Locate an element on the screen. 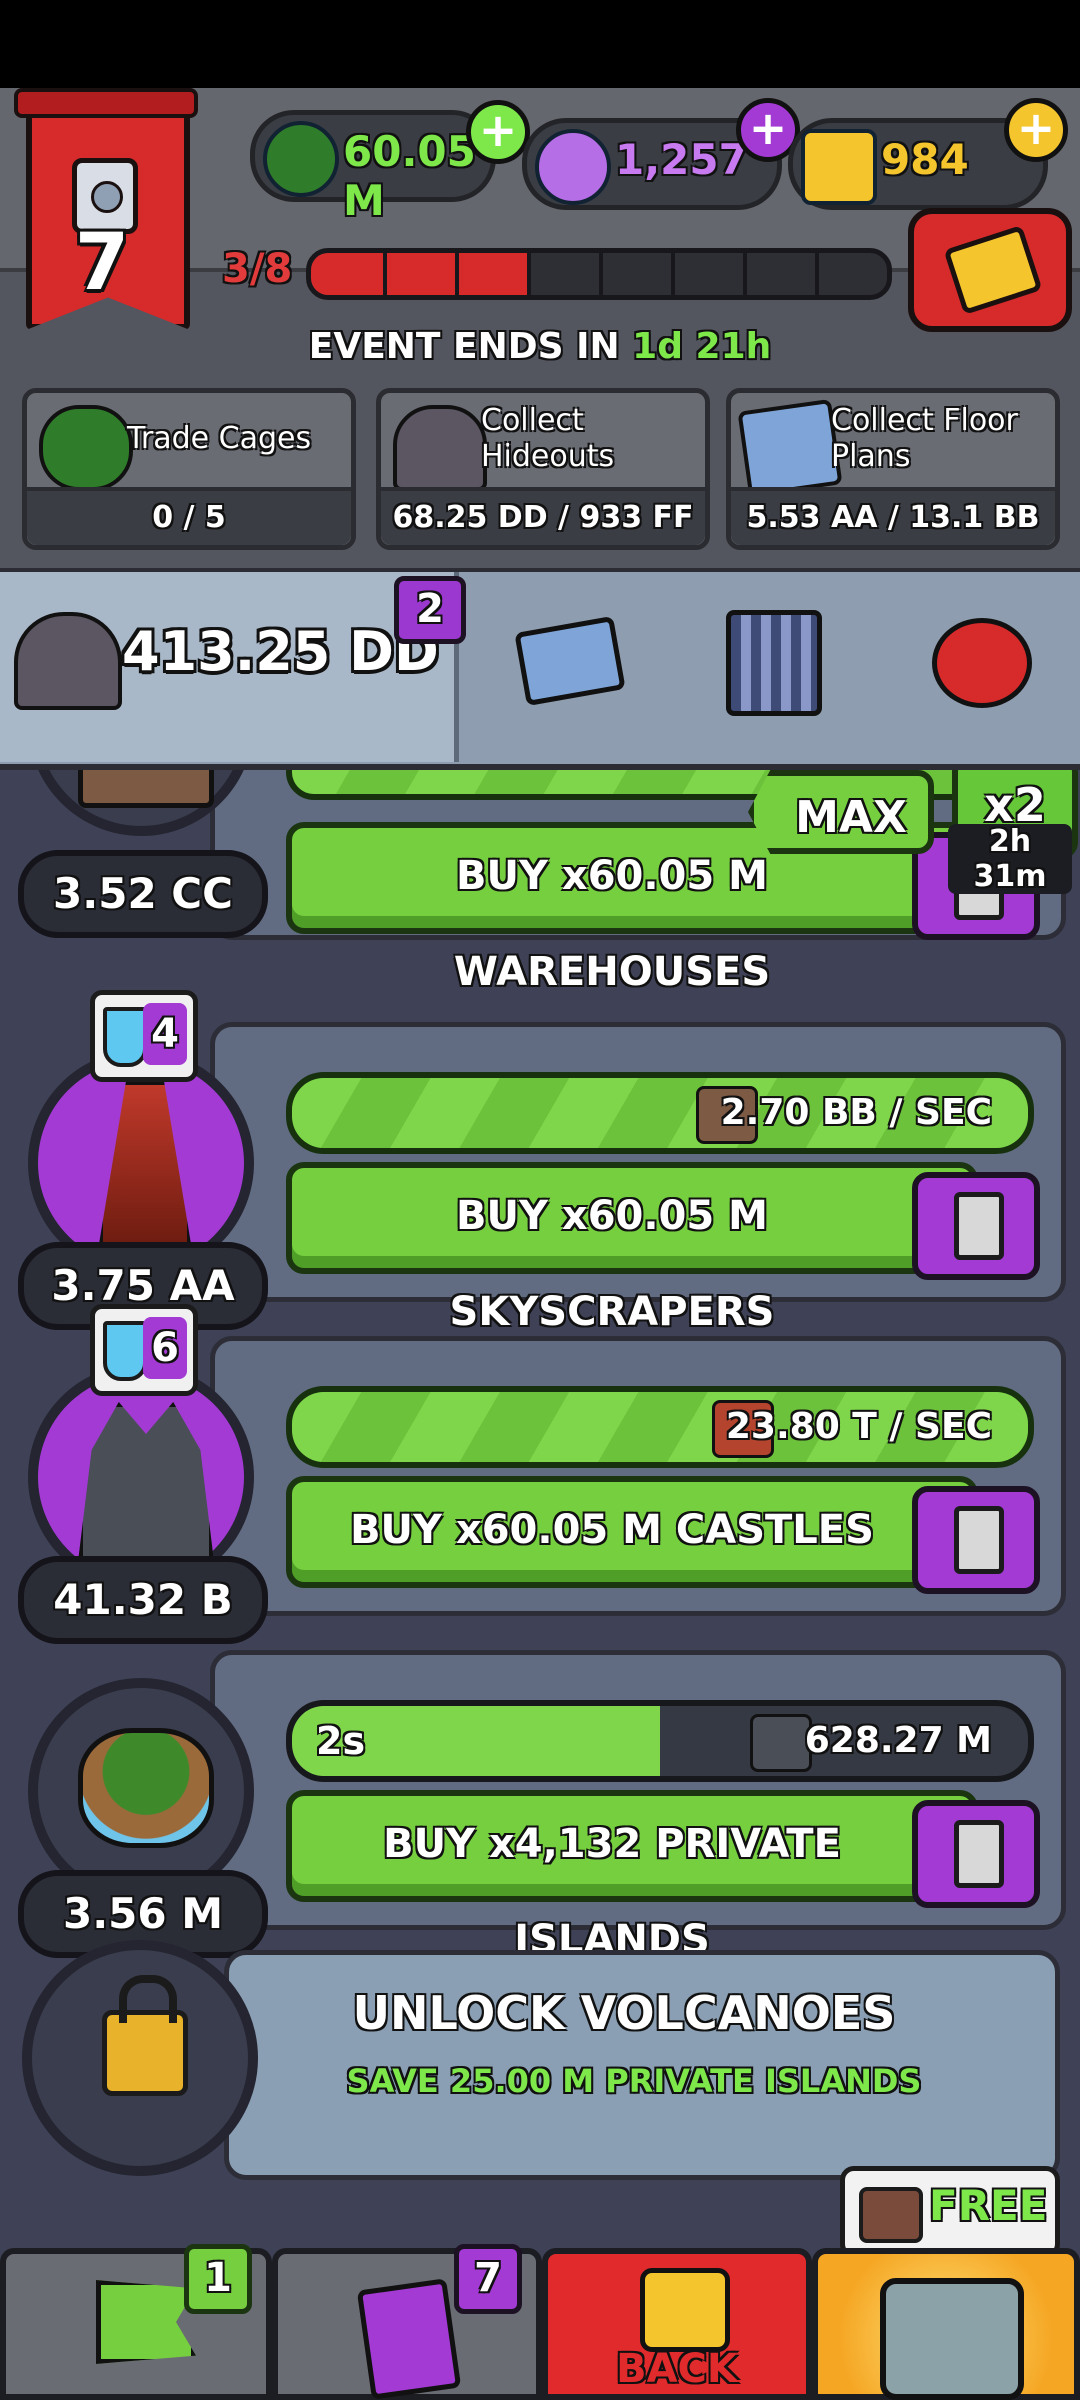 This screenshot has height=2400, width=1080. research-badge: 4 is located at coordinates (144, 1036).